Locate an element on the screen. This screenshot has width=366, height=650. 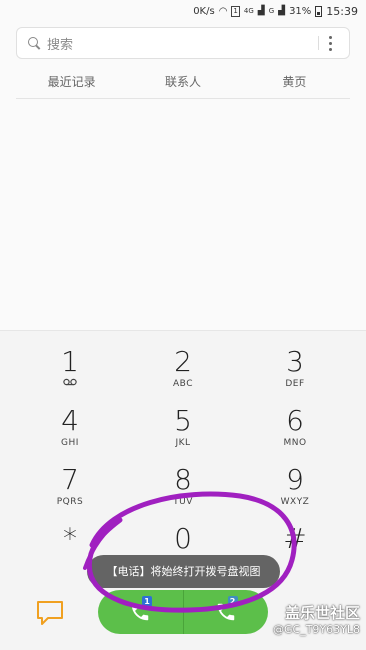
network-g: G is located at coordinates (271, 11).